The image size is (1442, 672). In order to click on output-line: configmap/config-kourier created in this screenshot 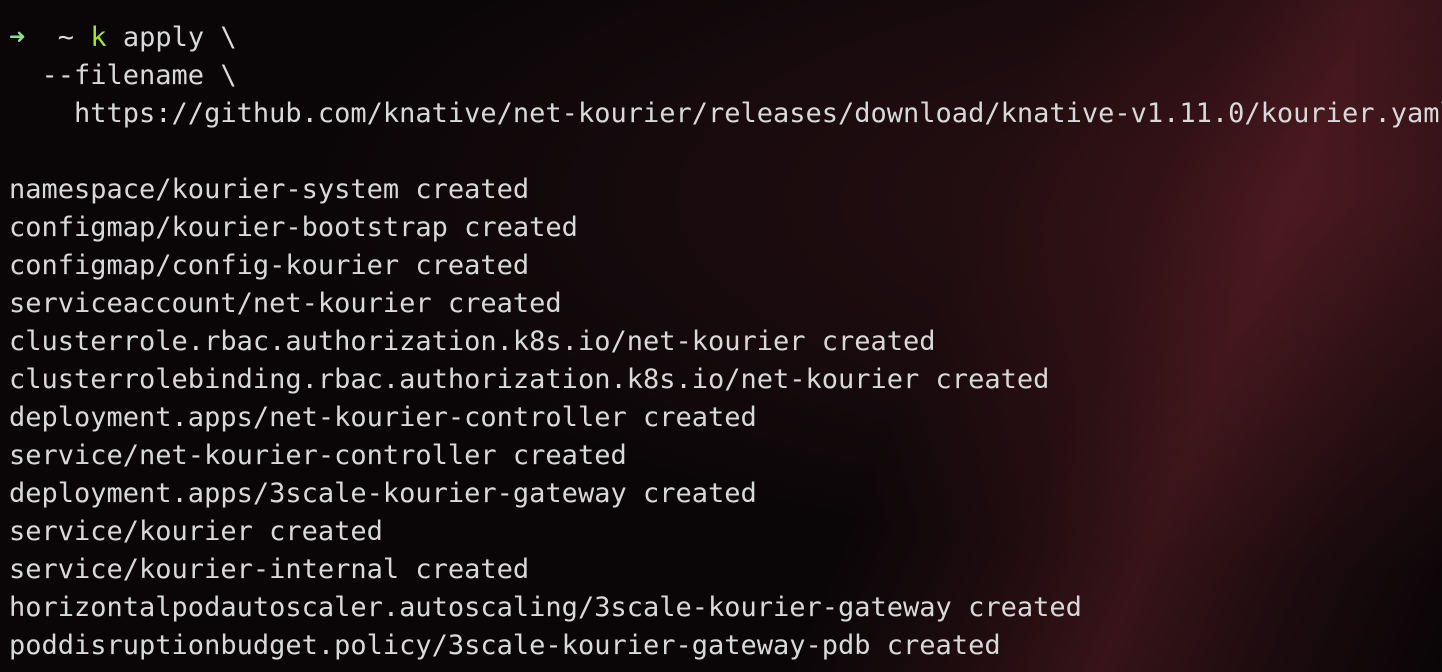, I will do `click(269, 265)`.